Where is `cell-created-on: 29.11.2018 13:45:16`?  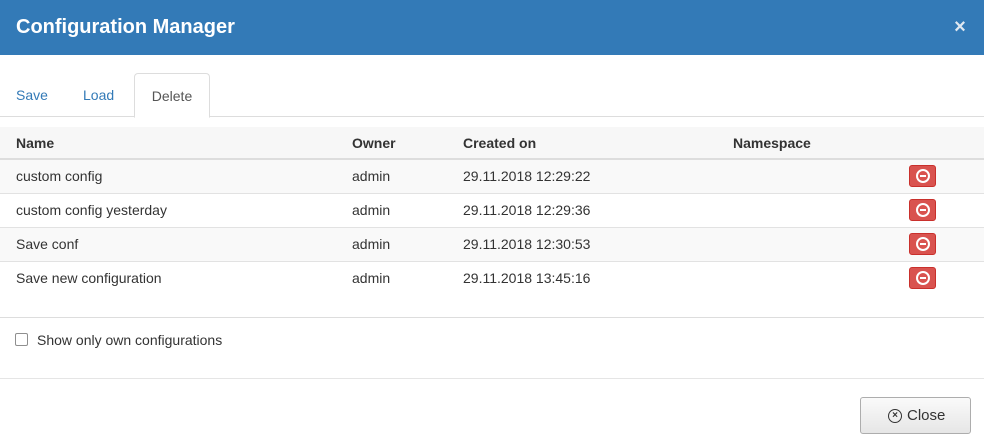
cell-created-on: 29.11.2018 13:45:16 is located at coordinates (527, 278).